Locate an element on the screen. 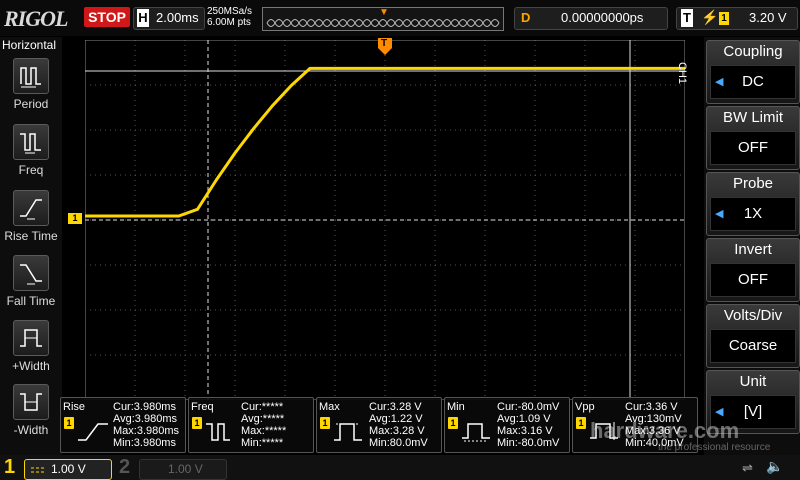  measurement-cur: Cur:3.36 V is located at coordinates (651, 407).